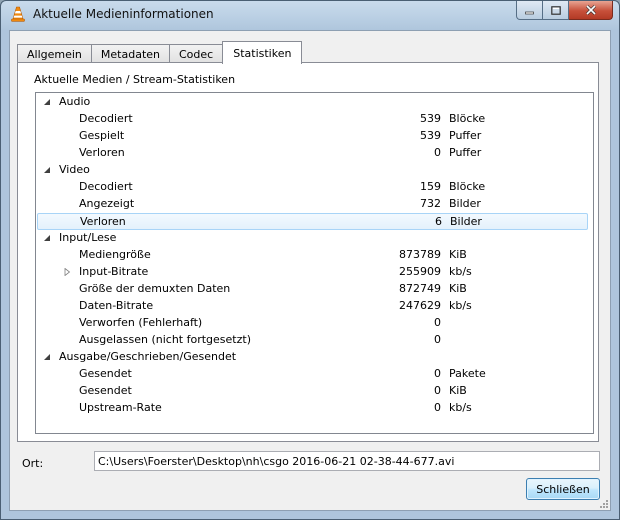 The height and width of the screenshot is (520, 620). What do you see at coordinates (114, 271) in the screenshot?
I see `tree-row-label: Input-Bitrate` at bounding box center [114, 271].